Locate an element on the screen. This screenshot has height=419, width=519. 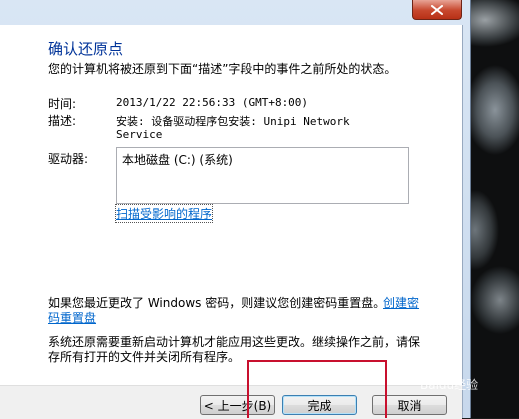
create-reset-disk-link-part2: 码重置盘 is located at coordinates (72, 317).